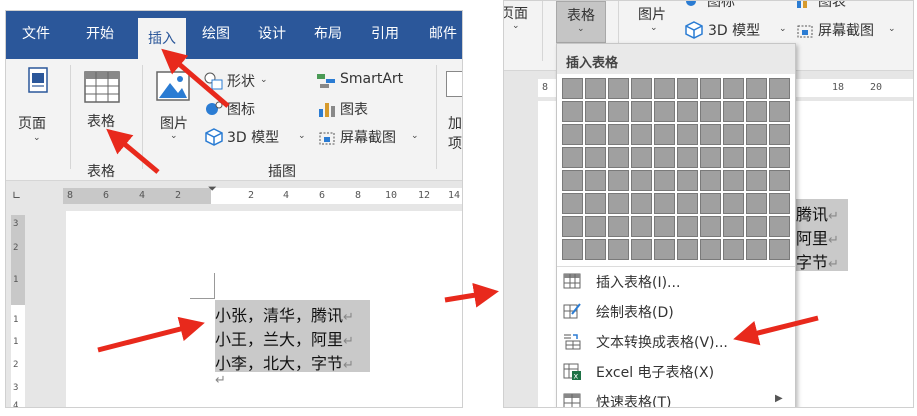 The height and width of the screenshot is (416, 917). I want to click on horizontal-ruler: 8 6 4 2 ⏷ 2 4 6 8 10 12 14, so click(262, 193).